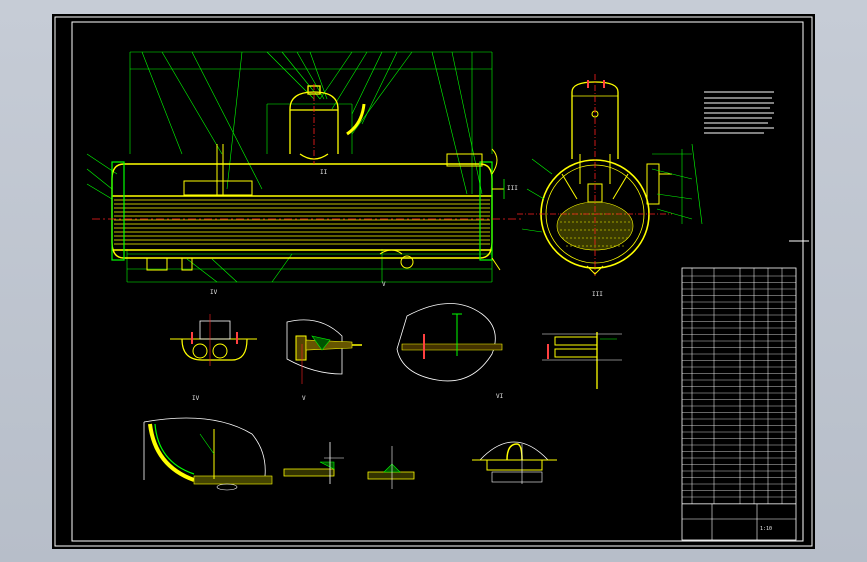 The height and width of the screenshot is (562, 867). What do you see at coordinates (514, 462) in the screenshot?
I see `detail-manhole` at bounding box center [514, 462].